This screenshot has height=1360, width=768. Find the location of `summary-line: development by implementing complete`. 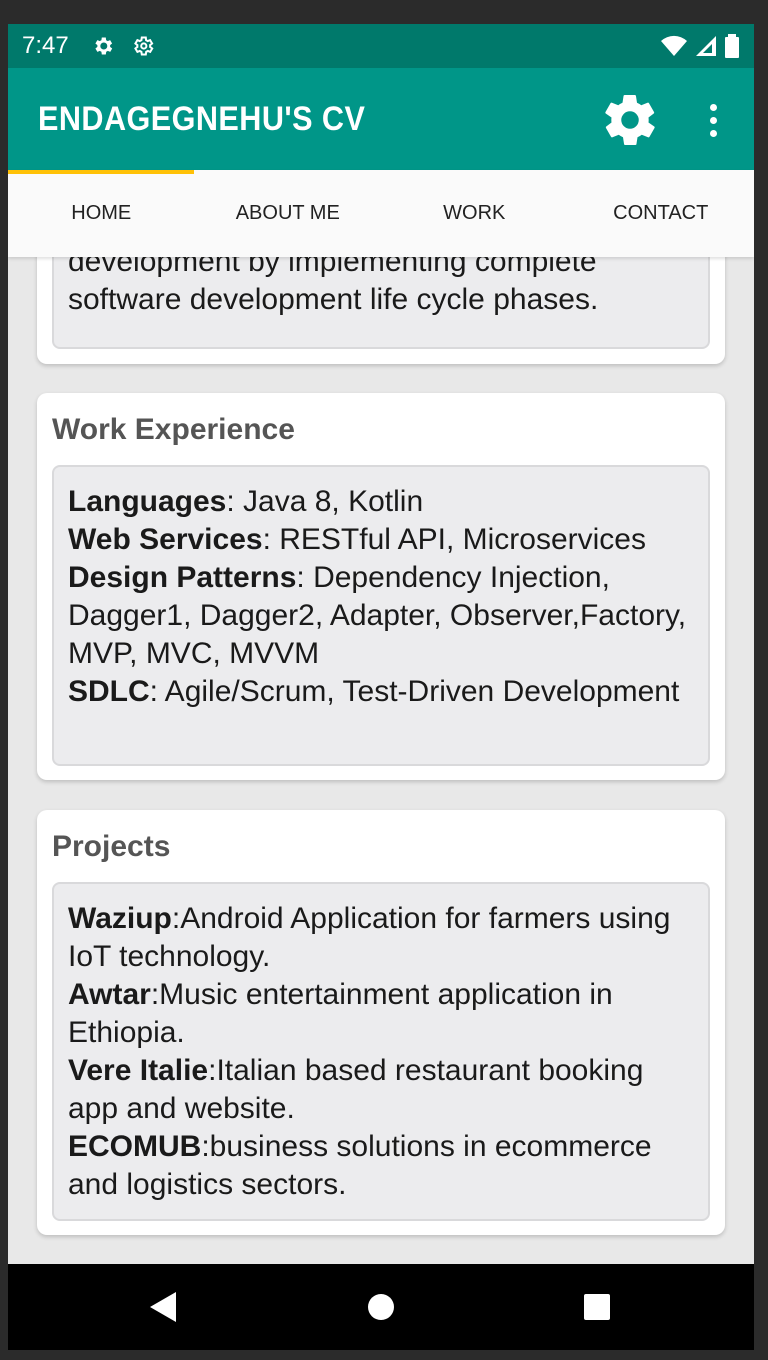

summary-line: development by implementing complete is located at coordinates (332, 267).